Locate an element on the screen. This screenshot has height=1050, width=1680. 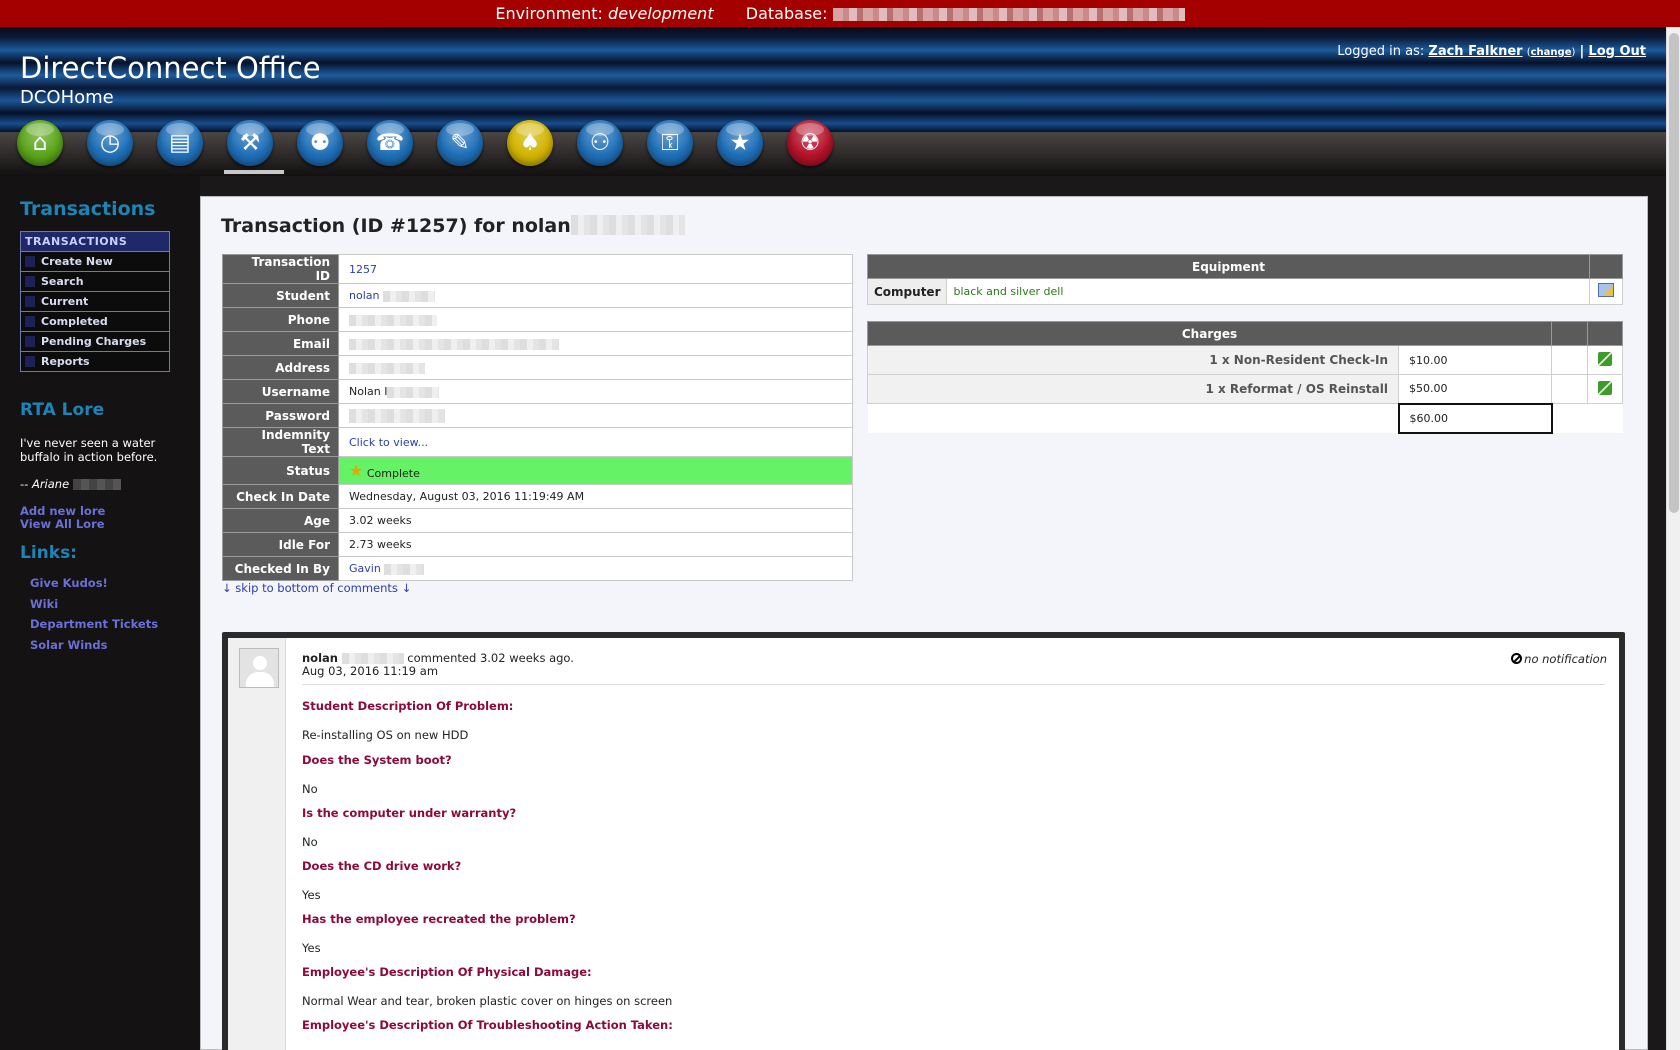
menu-item-completed: Completed is located at coordinates (95, 321).